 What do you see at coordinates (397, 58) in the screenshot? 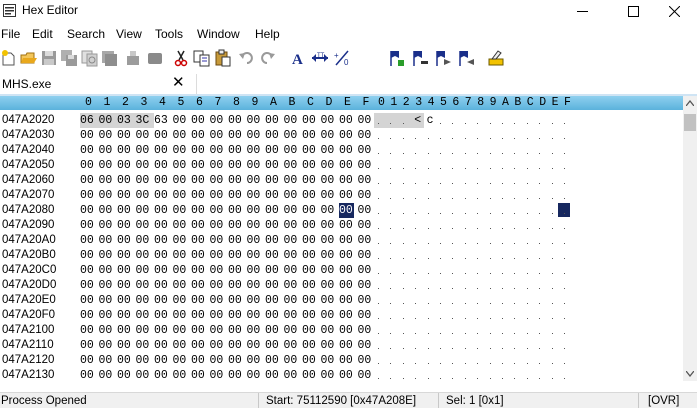
I see `bookmark-add-icon` at bounding box center [397, 58].